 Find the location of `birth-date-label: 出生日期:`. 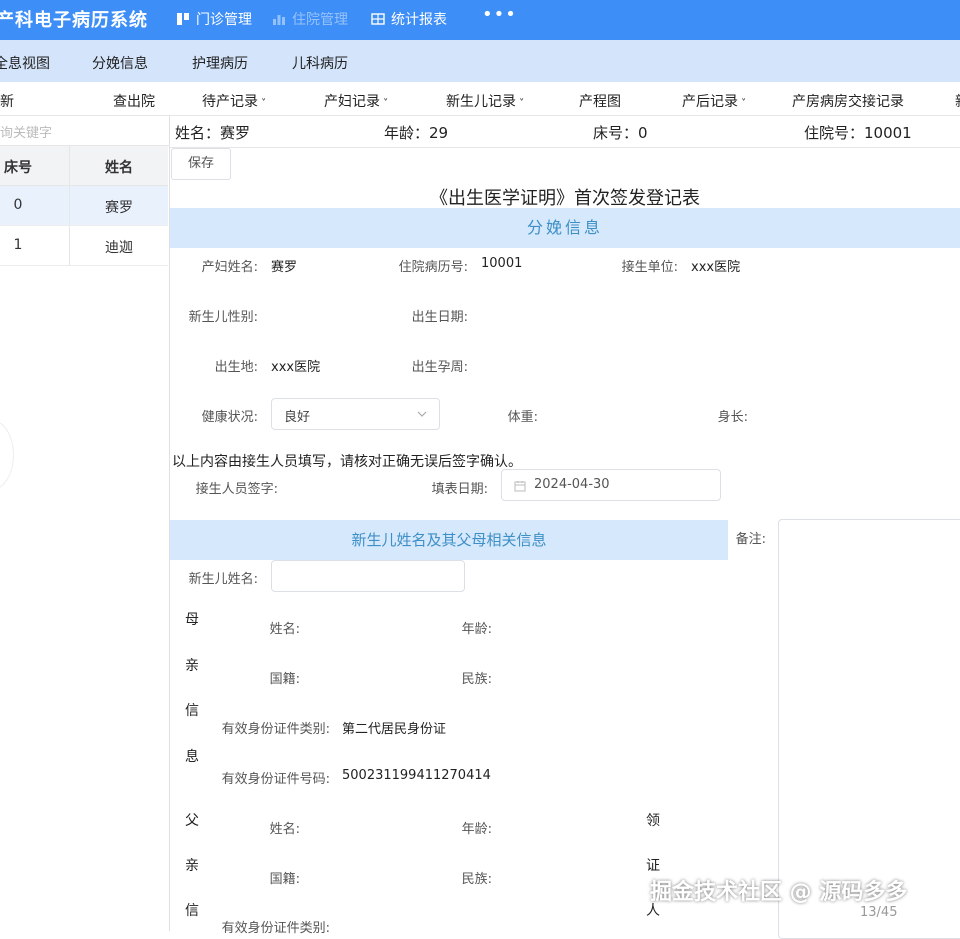

birth-date-label: 出生日期: is located at coordinates (439, 317).